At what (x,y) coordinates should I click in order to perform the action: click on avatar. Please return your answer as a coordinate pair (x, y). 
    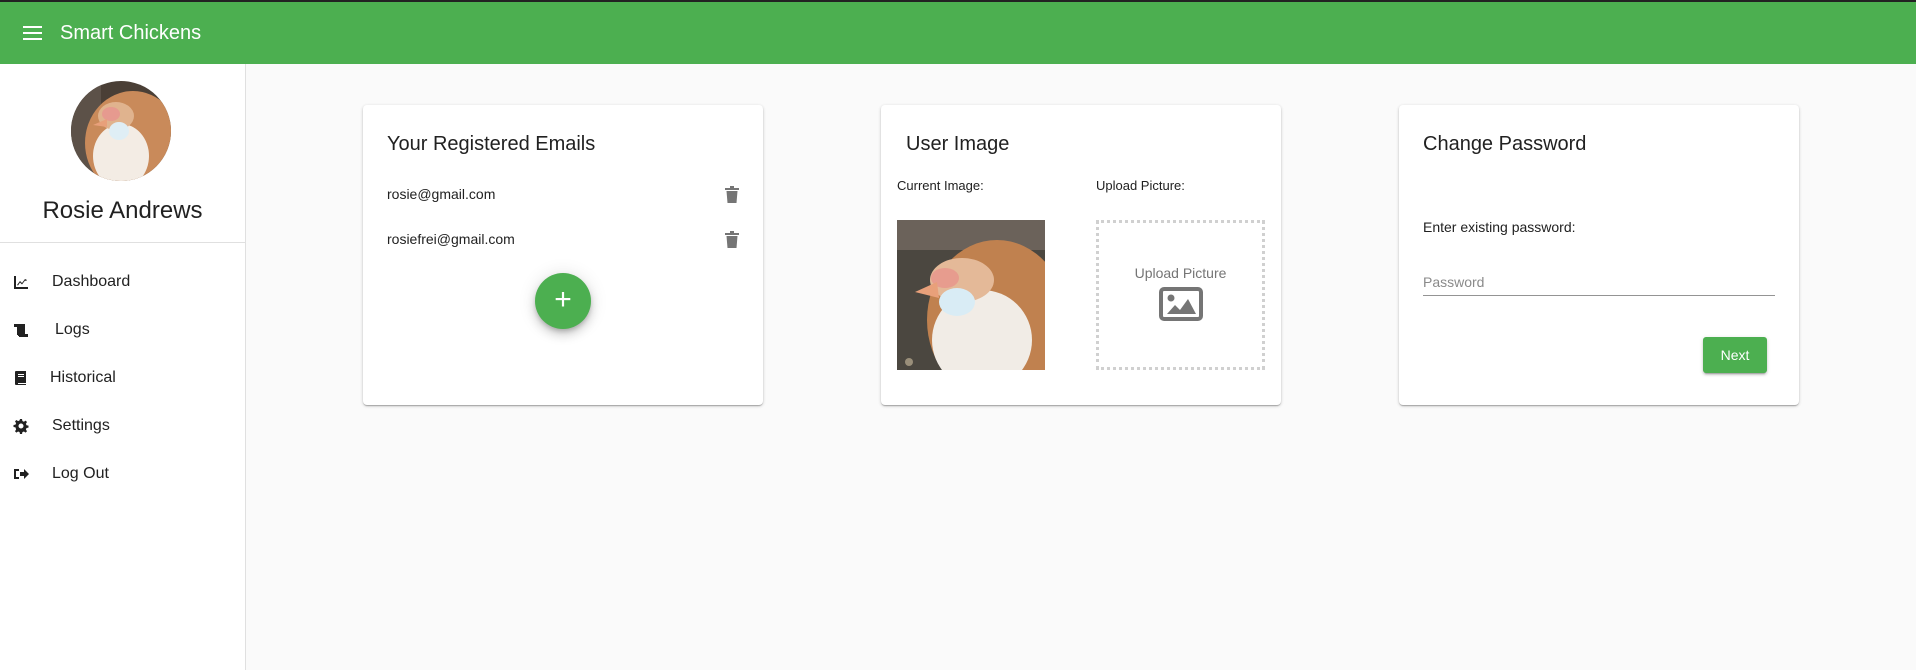
    Looking at the image, I should click on (121, 131).